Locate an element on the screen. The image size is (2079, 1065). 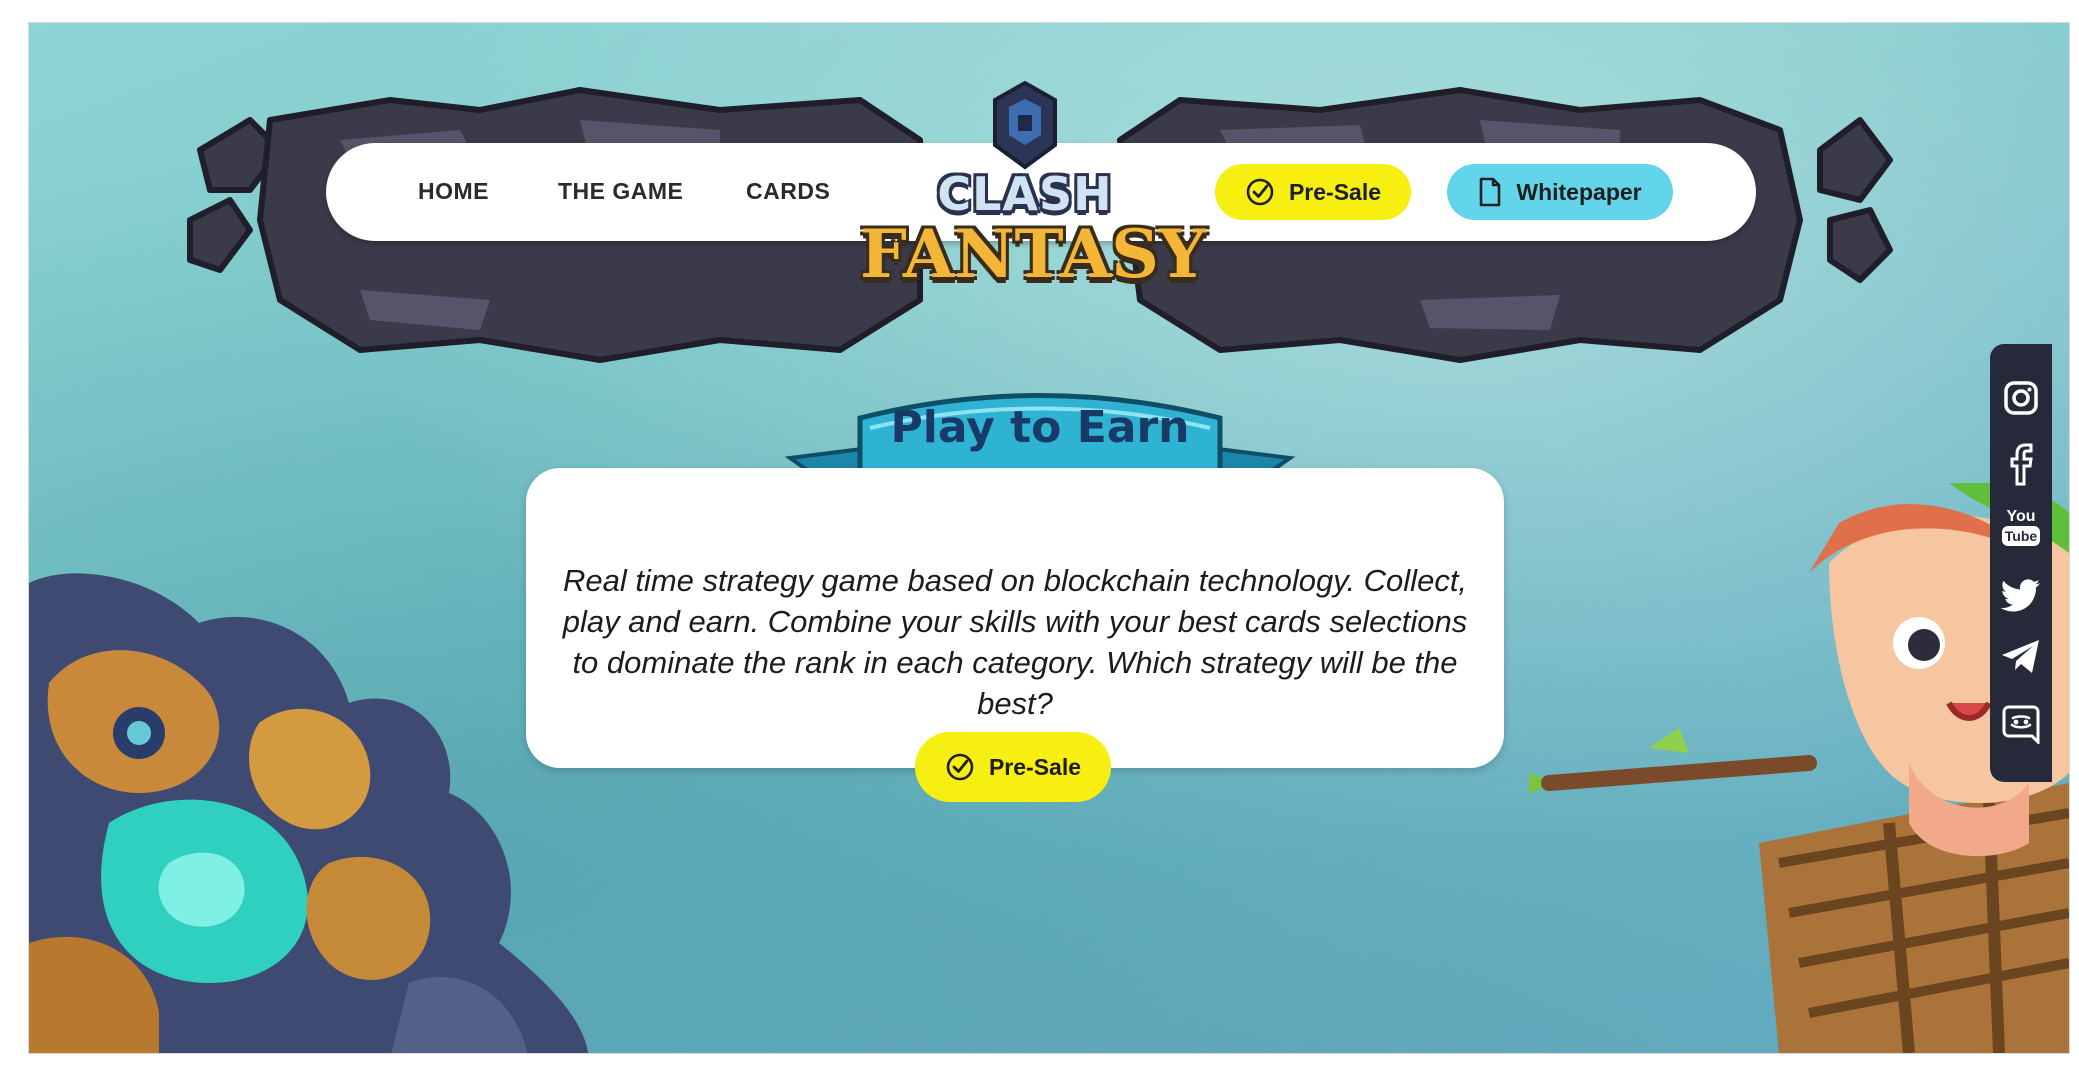
youtube-icon: You Tube is located at coordinates (2021, 527).